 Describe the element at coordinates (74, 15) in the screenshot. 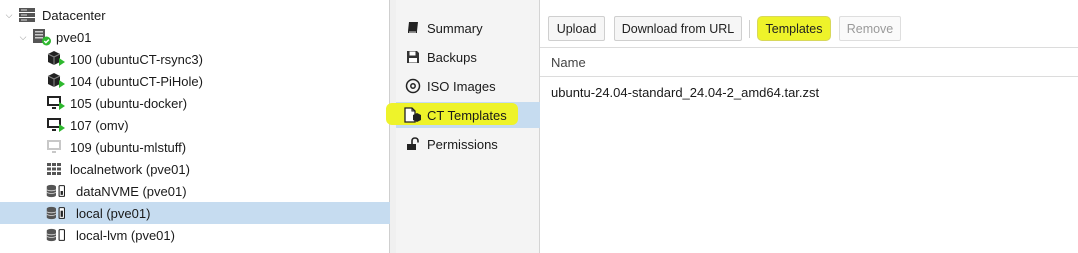

I see `tree-item-label: Datacenter` at that location.